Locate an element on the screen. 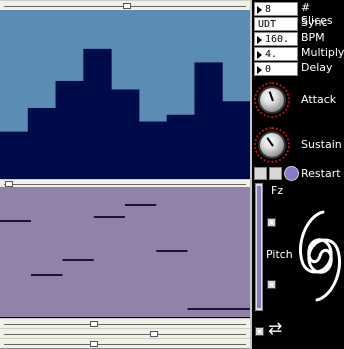 This screenshot has width=344, height=349. slices-number-box: 8 is located at coordinates (276, 9).